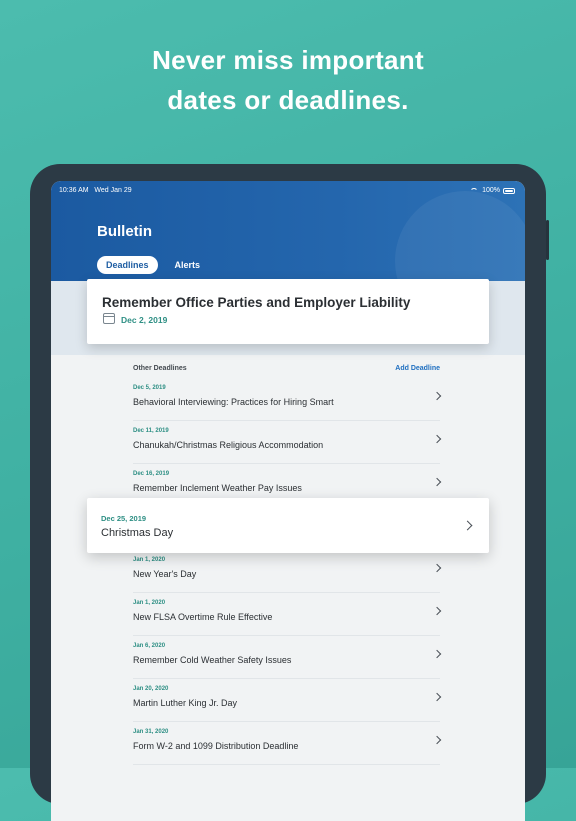 The height and width of the screenshot is (821, 576). What do you see at coordinates (151, 732) in the screenshot?
I see `item-date: Jan 31, 2020` at bounding box center [151, 732].